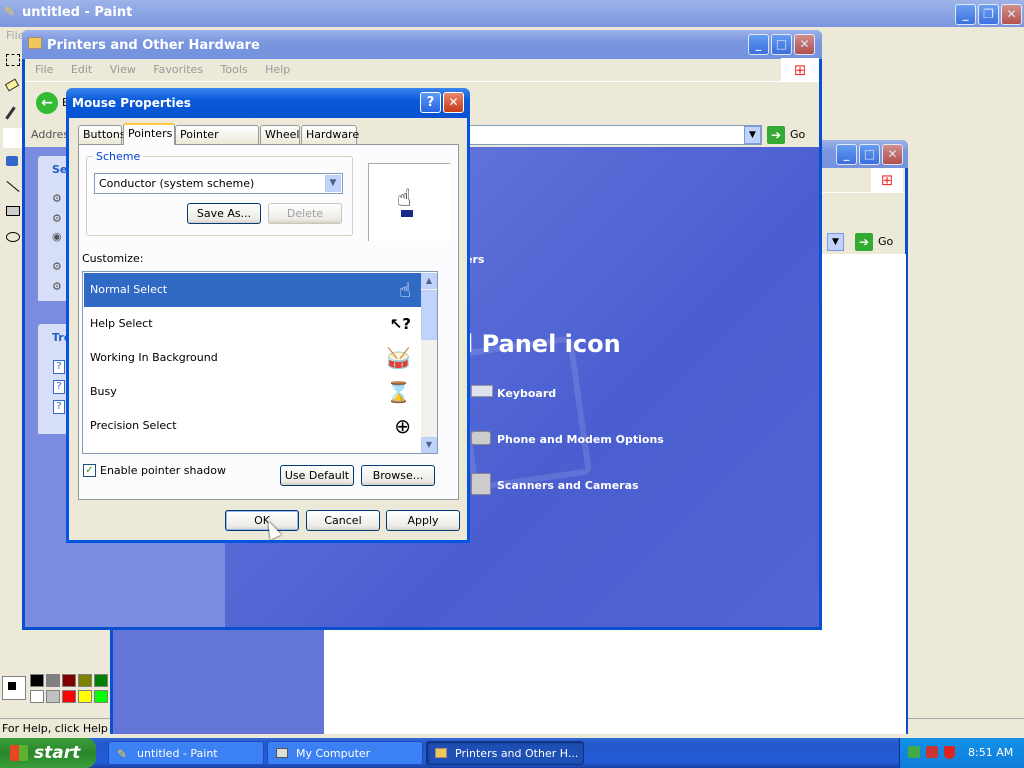 This screenshot has height=768, width=1024. Describe the element at coordinates (333, 183) in the screenshot. I see `scheme-dropdown-icon: ▼` at that location.